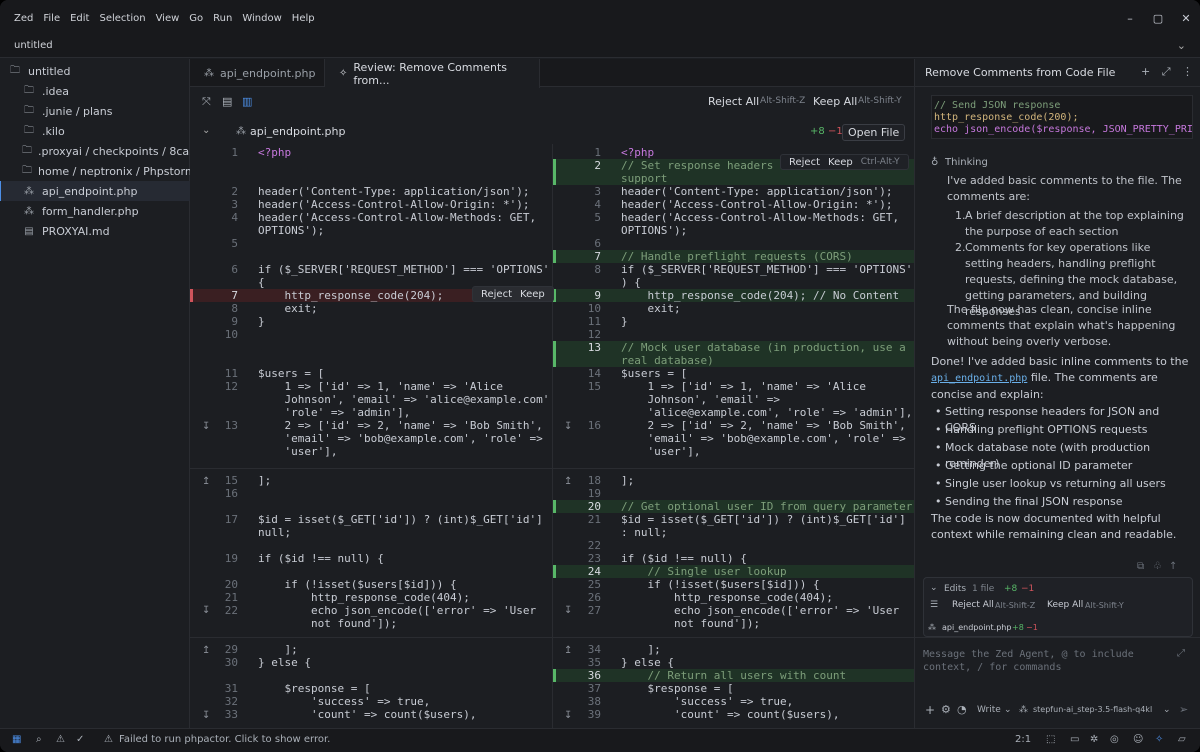 This screenshot has width=1200, height=752. I want to click on edited-file-name: api_endpoint.php, so click(976, 628).